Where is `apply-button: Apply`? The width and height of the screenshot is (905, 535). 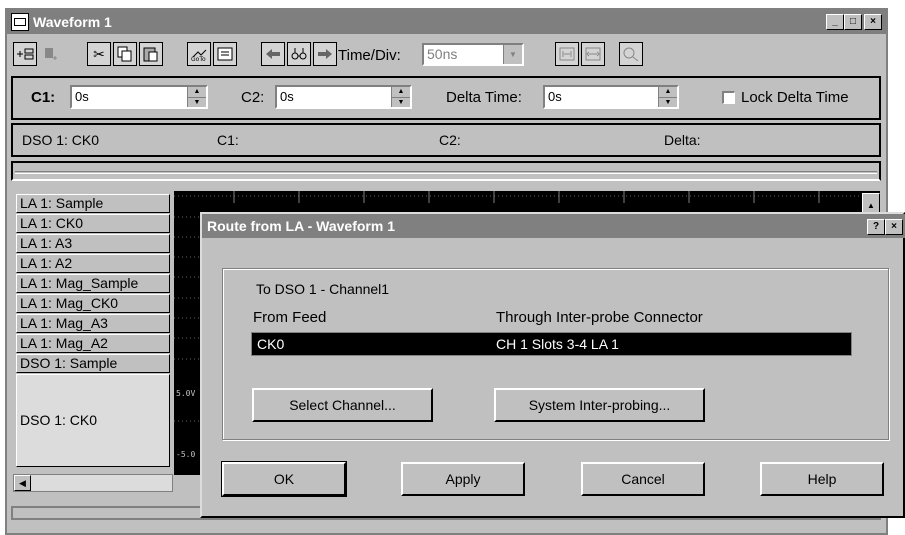
apply-button: Apply is located at coordinates (463, 479).